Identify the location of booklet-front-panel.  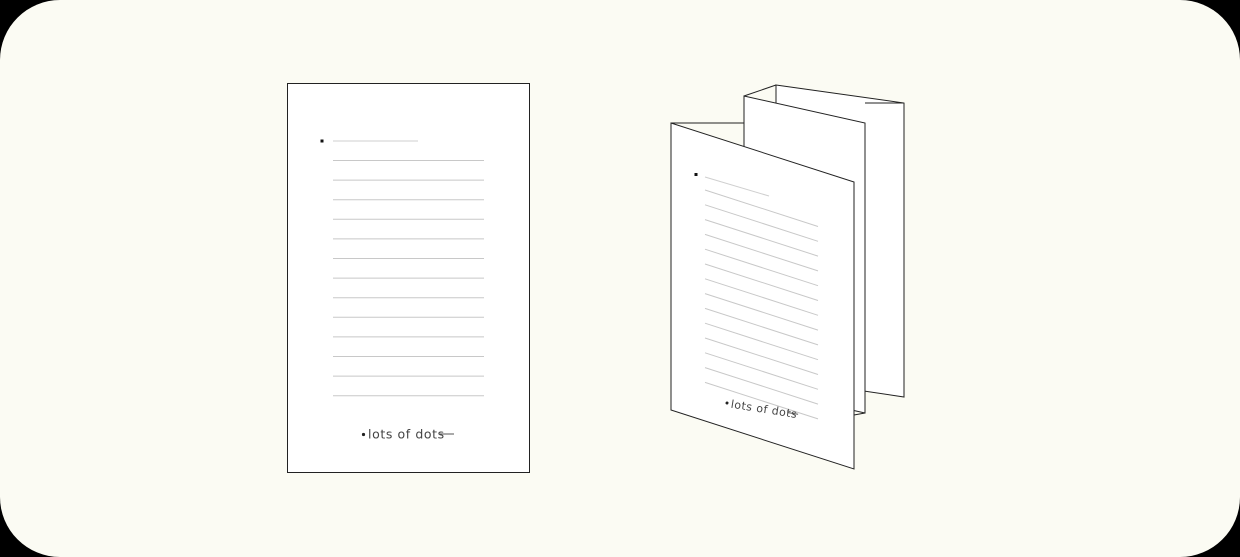
(762, 296).